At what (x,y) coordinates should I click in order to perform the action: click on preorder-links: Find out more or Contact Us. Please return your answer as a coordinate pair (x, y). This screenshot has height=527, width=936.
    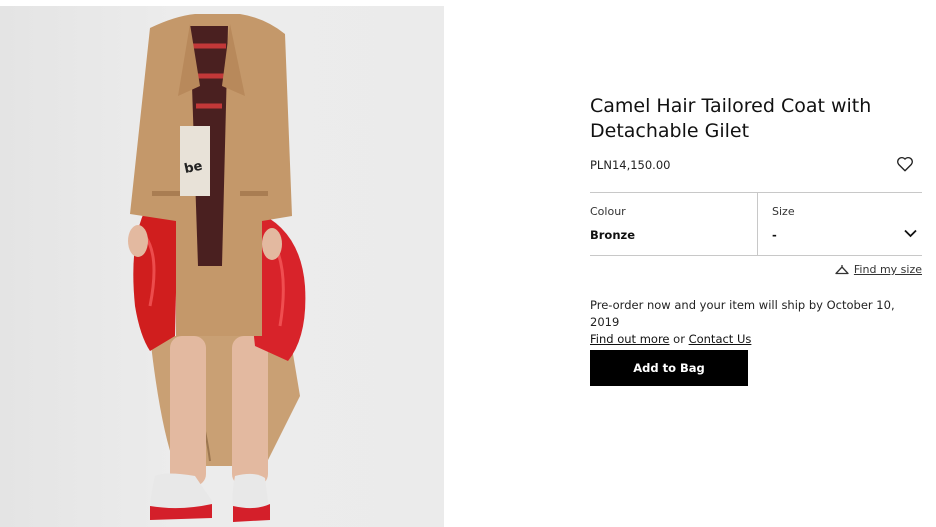
    Looking at the image, I should click on (756, 339).